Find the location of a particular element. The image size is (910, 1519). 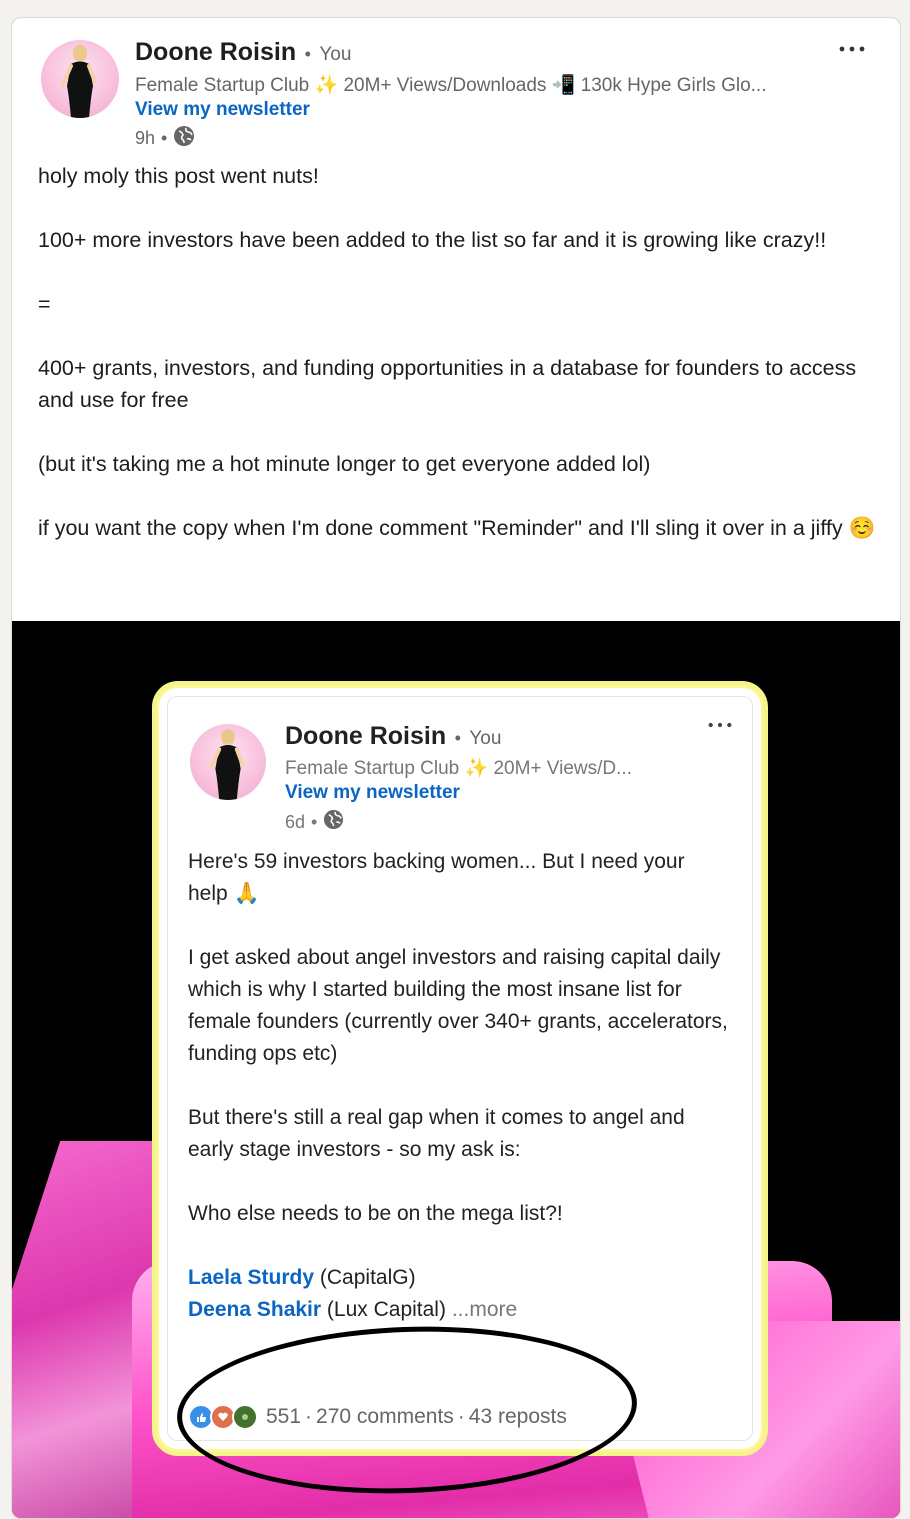

post-time: 9h is located at coordinates (145, 138).